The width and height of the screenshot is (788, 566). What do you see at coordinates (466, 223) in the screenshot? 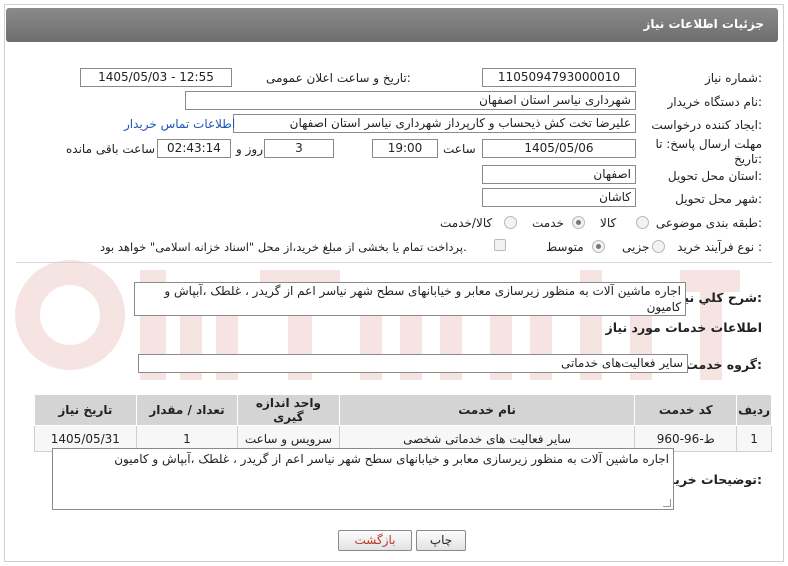
I see `category-option-goods-service: کالا/خدمت` at bounding box center [466, 223].